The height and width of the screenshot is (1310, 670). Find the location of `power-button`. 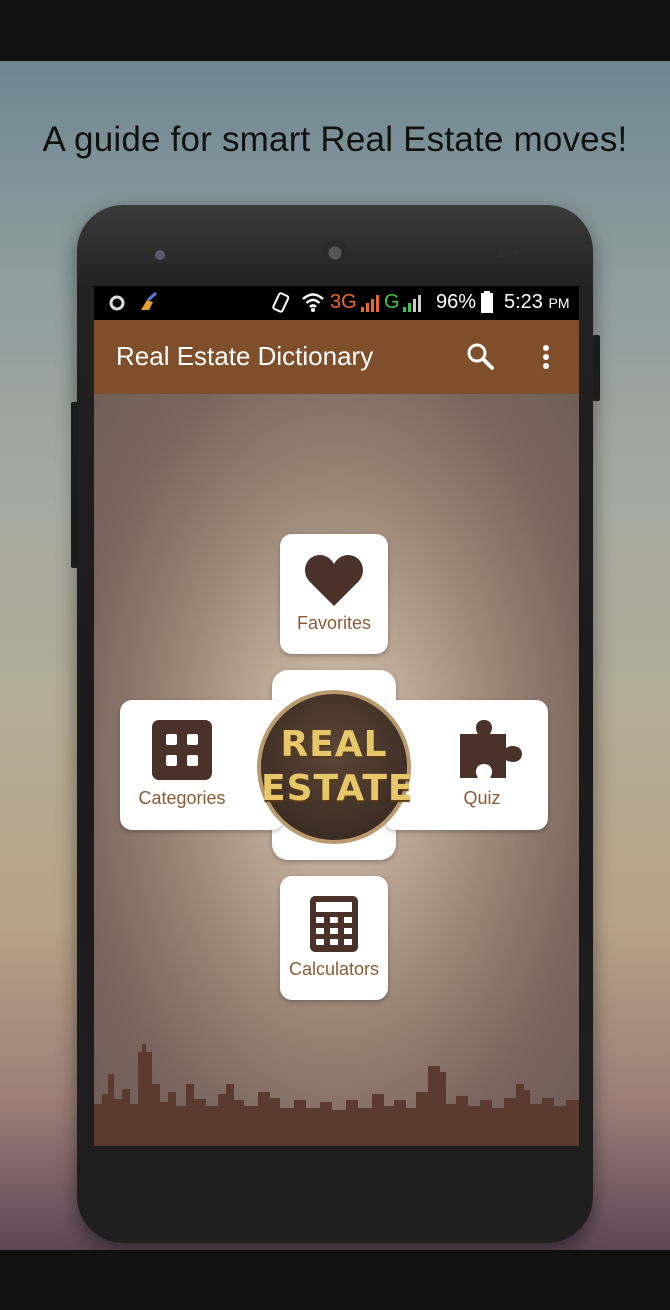

power-button is located at coordinates (596, 368).